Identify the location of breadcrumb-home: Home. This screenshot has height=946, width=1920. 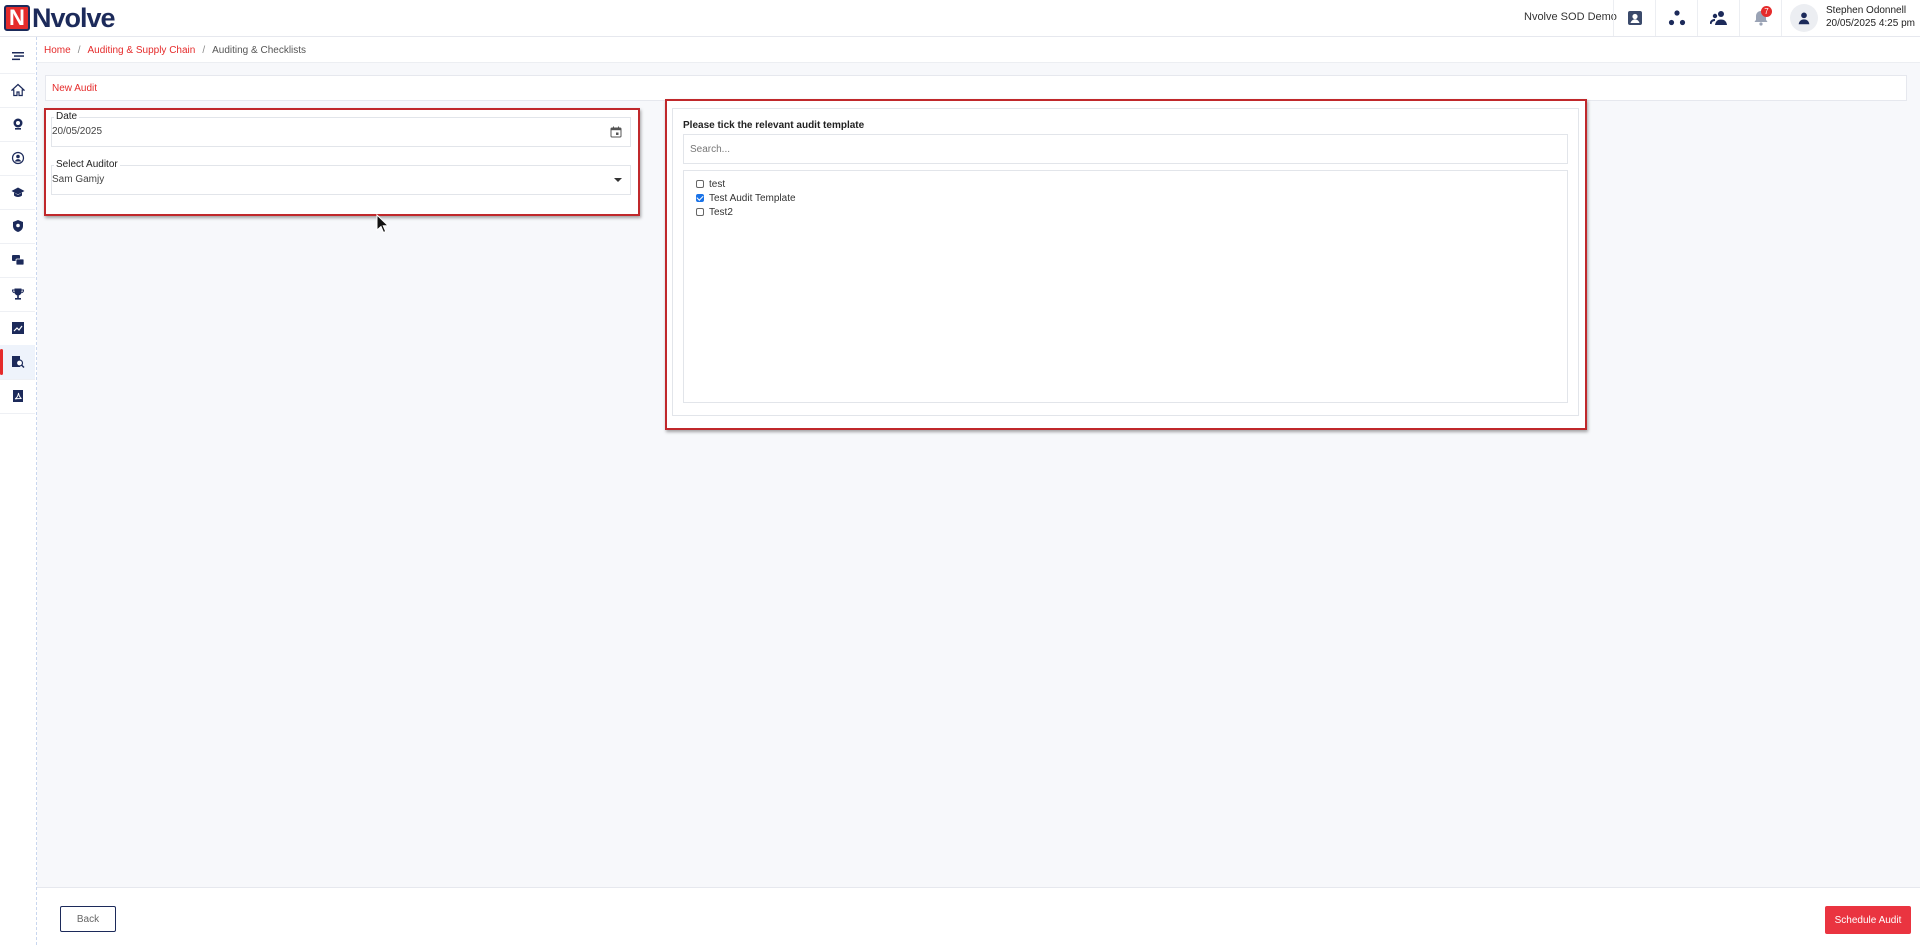
(57, 50).